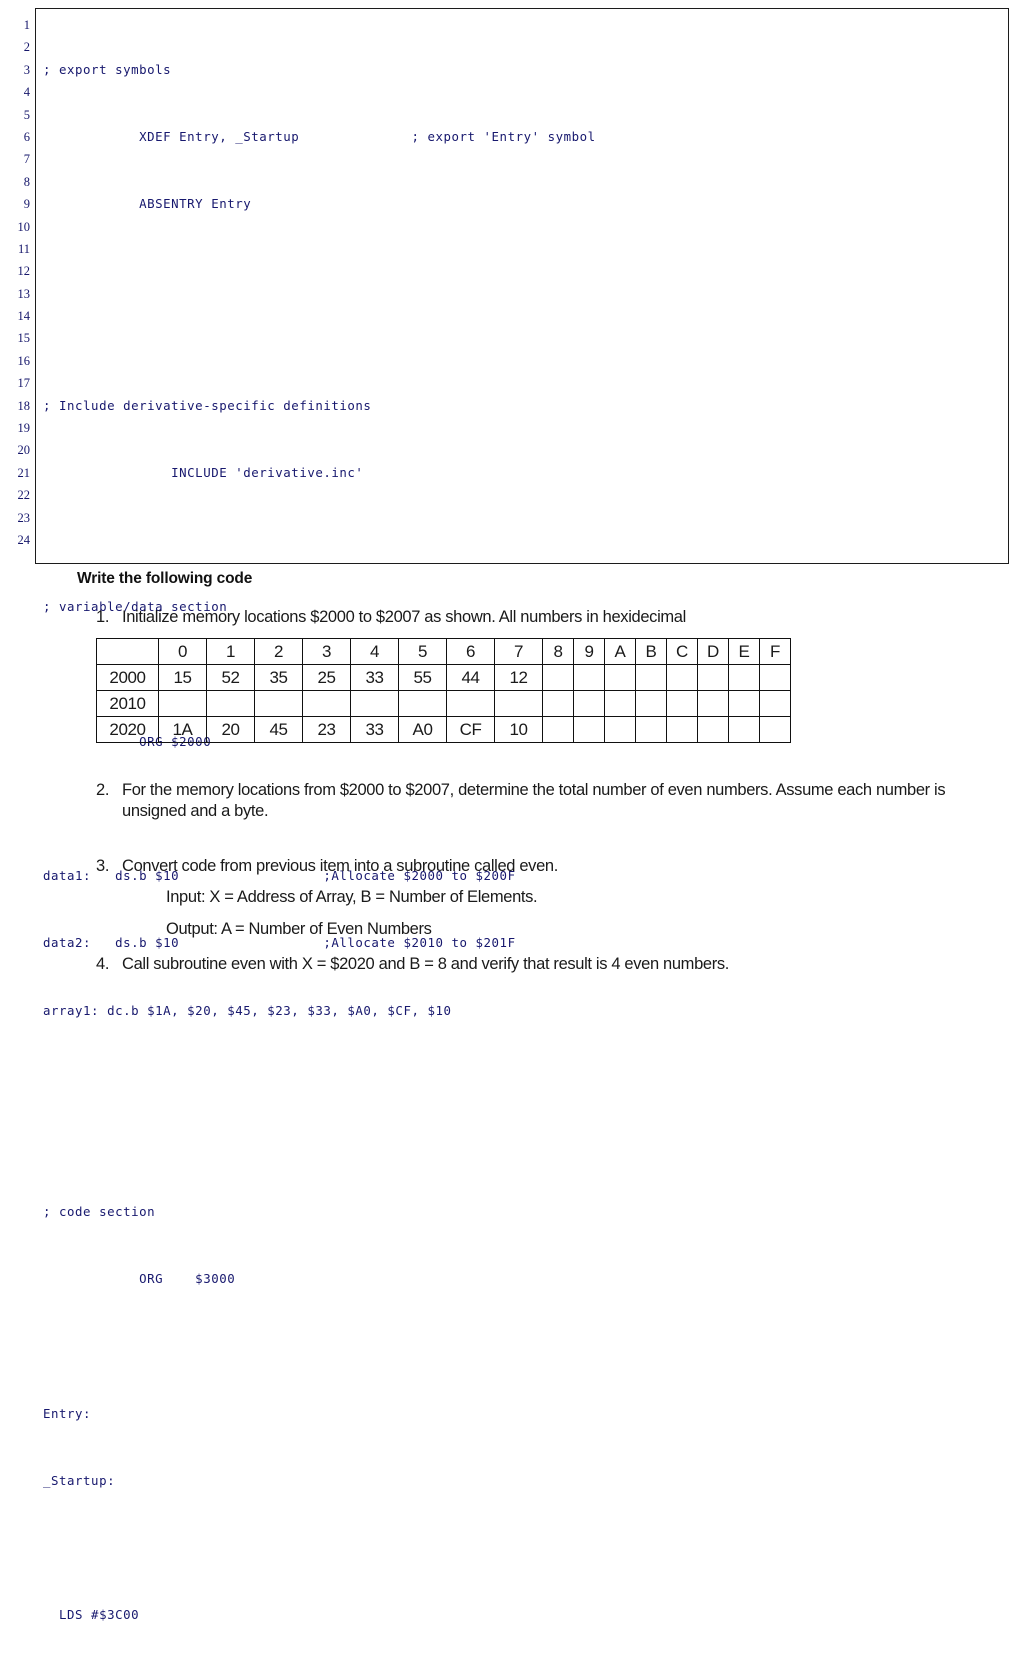 The image size is (1024, 1672). Describe the element at coordinates (651, 651) in the screenshot. I see `column-header: B` at that location.